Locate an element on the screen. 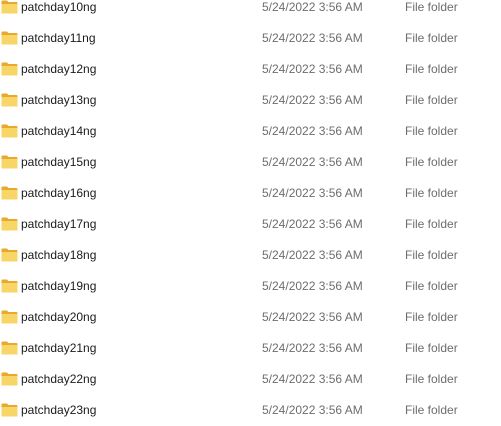 The image size is (501, 426). file-name: patchday21ng is located at coordinates (58, 348).